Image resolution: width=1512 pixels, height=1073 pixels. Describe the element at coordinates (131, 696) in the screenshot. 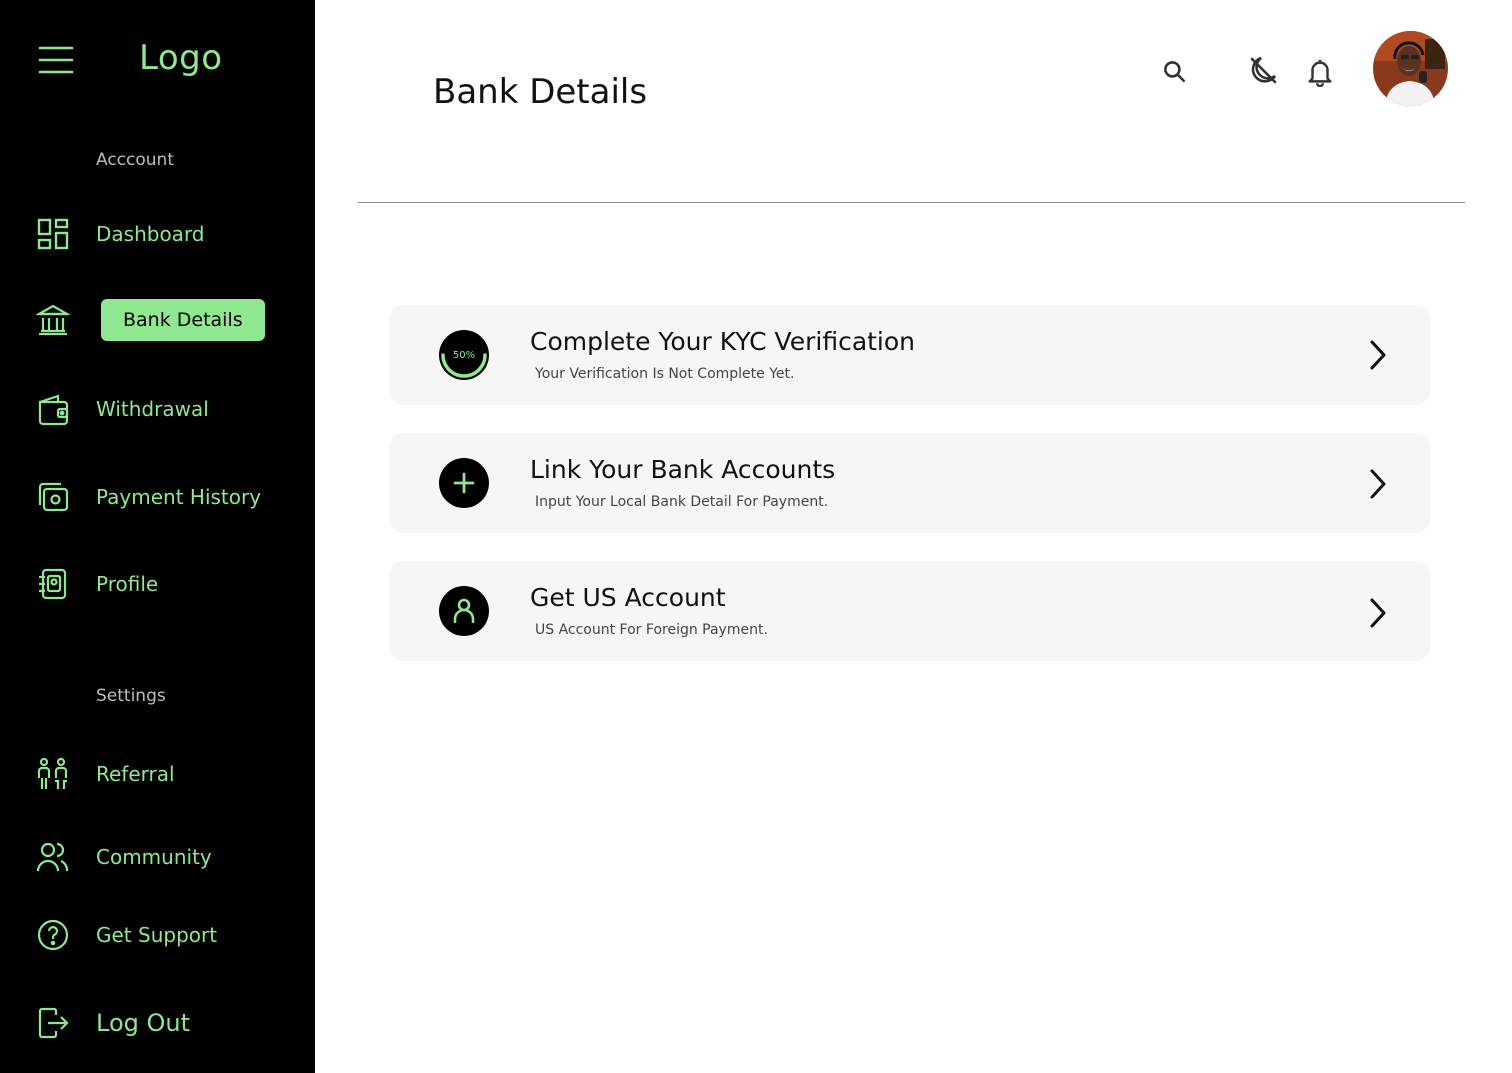

I see `section-label-settings: Settings` at that location.